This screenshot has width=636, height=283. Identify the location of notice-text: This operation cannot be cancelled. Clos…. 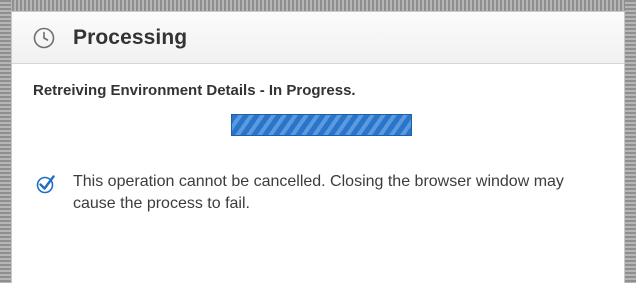
(318, 192).